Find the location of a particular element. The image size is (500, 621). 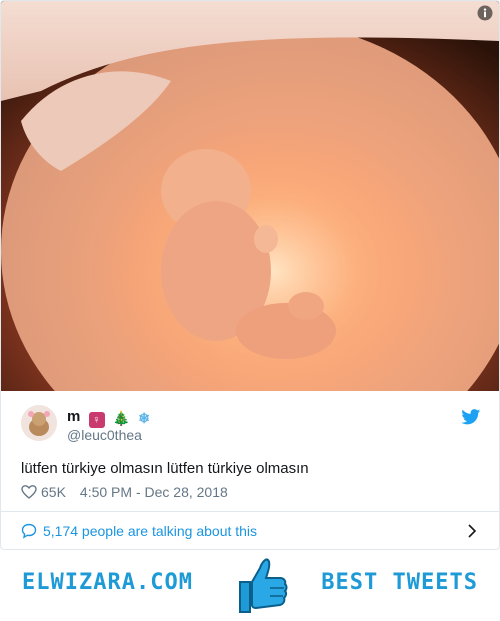

display-name-text: m is located at coordinates (74, 416).